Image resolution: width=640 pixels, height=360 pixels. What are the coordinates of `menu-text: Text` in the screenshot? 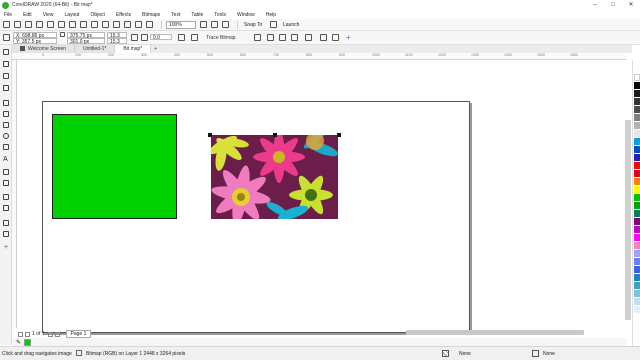 It's located at (175, 15).